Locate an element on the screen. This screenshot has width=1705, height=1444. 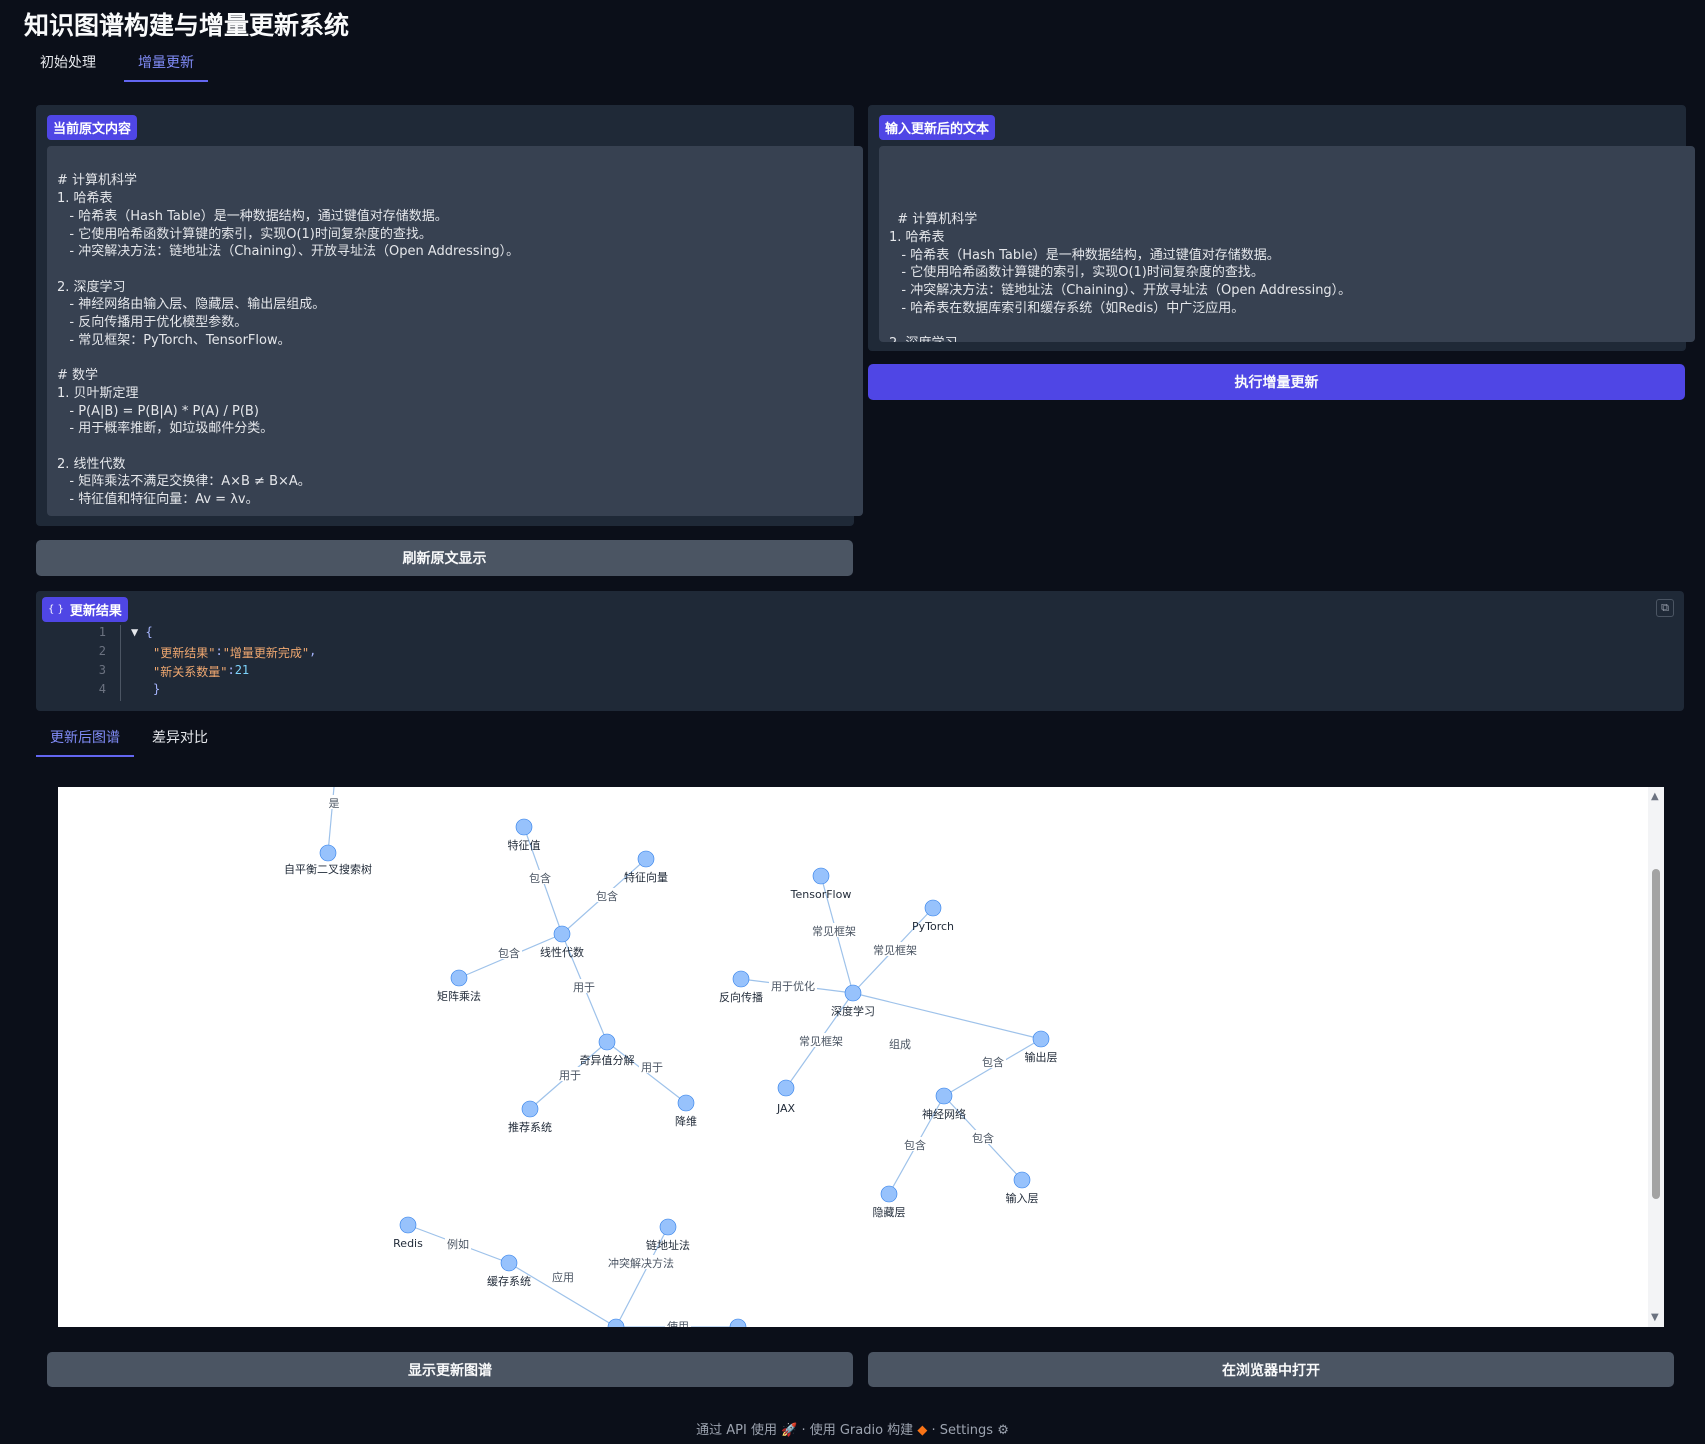
line-number: 1 is located at coordinates (102, 632).